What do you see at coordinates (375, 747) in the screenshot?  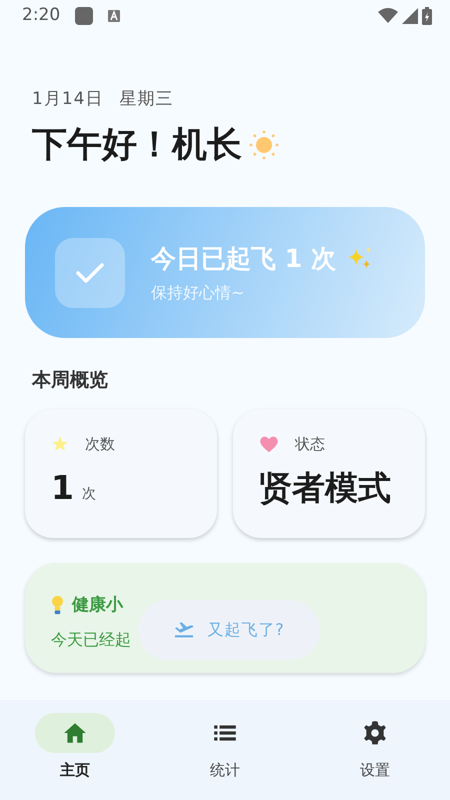 I see `nav-tab: 设置` at bounding box center [375, 747].